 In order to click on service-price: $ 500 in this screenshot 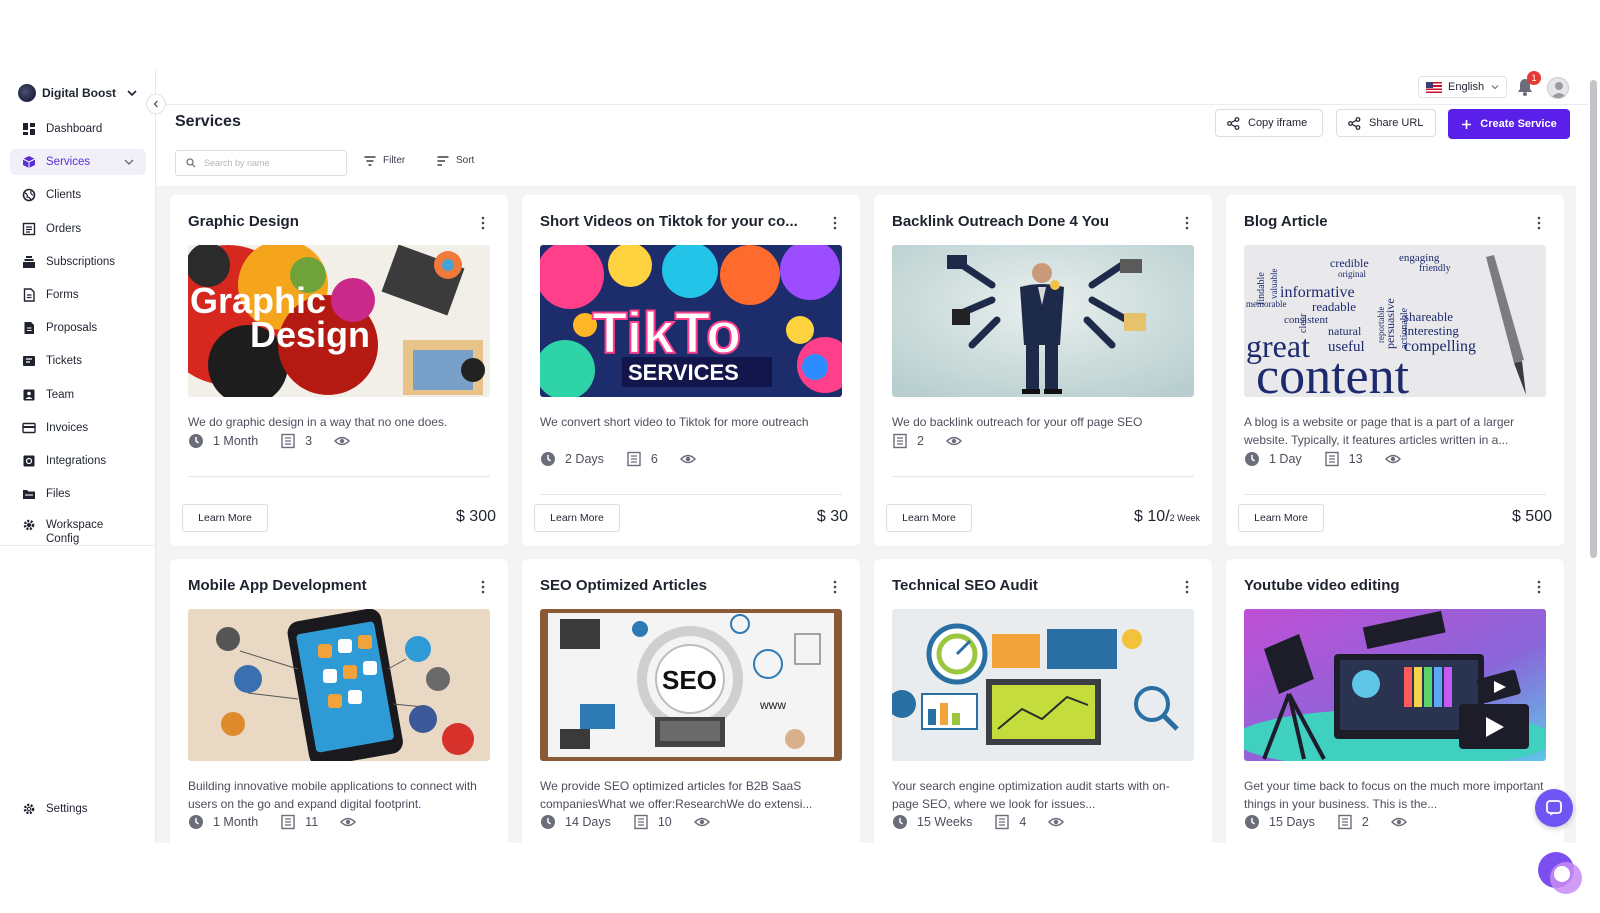, I will do `click(1532, 517)`.